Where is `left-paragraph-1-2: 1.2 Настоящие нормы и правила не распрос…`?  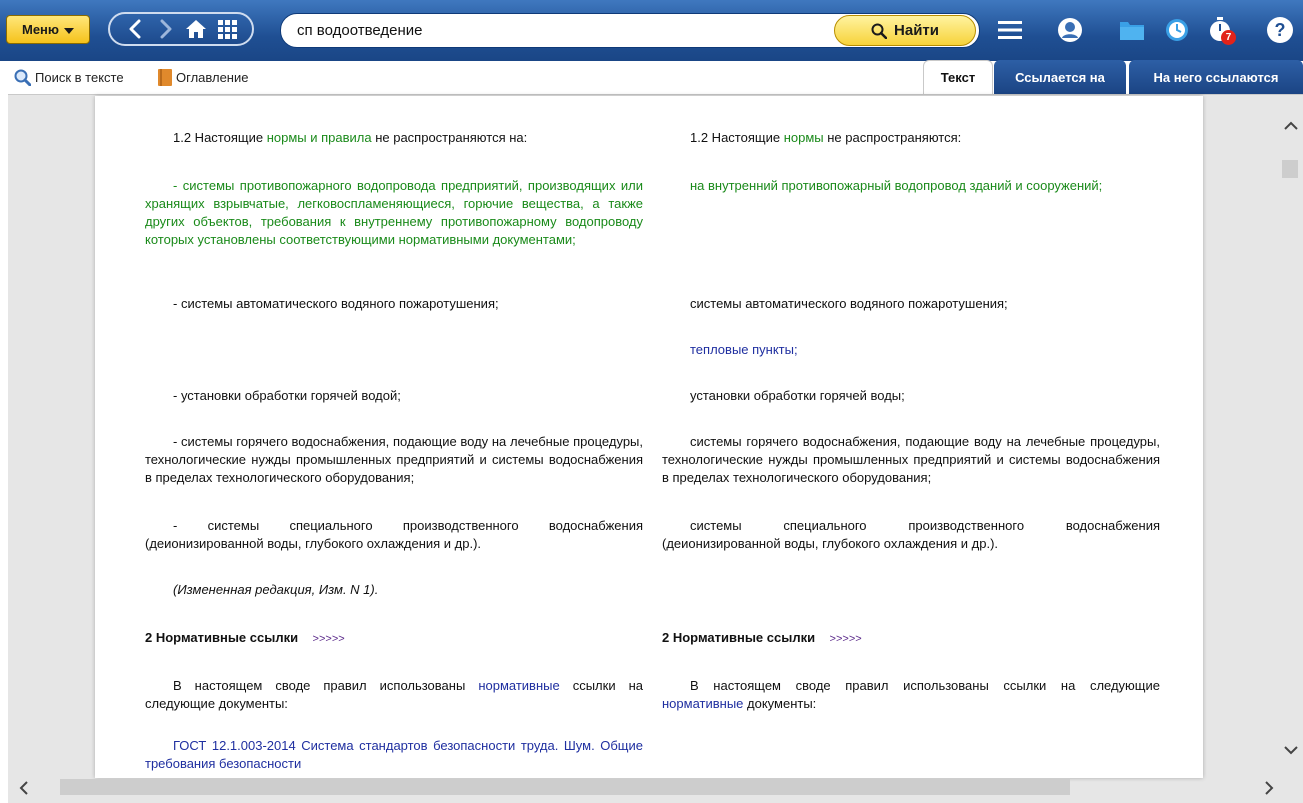 left-paragraph-1-2: 1.2 Настоящие нормы и правила не распрос… is located at coordinates (394, 138).